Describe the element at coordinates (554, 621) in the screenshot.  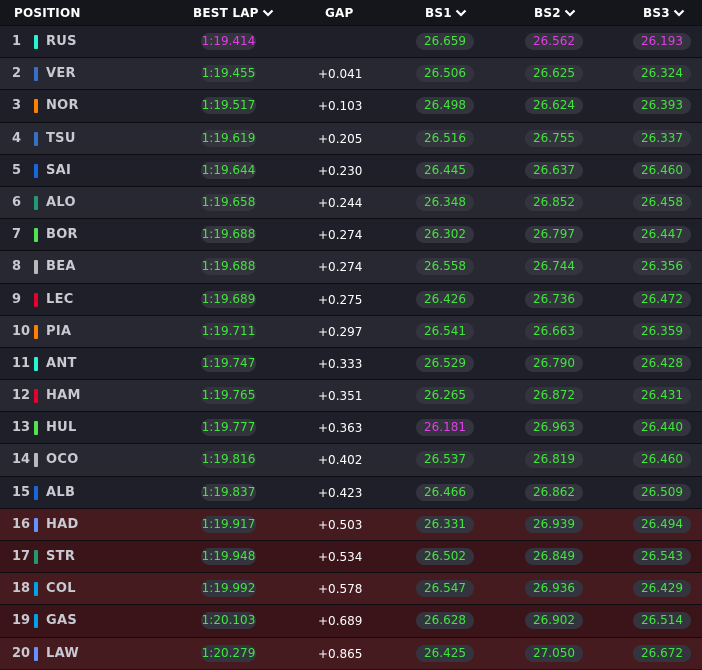
I see `bs2-time: 26.902` at that location.